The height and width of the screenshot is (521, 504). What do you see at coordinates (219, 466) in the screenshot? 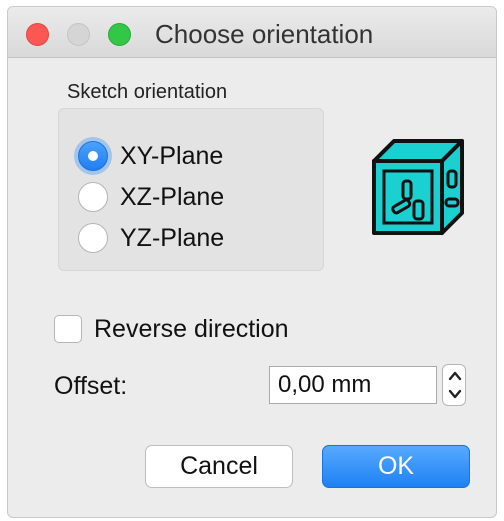
I see `cancel-button: Cancel` at bounding box center [219, 466].